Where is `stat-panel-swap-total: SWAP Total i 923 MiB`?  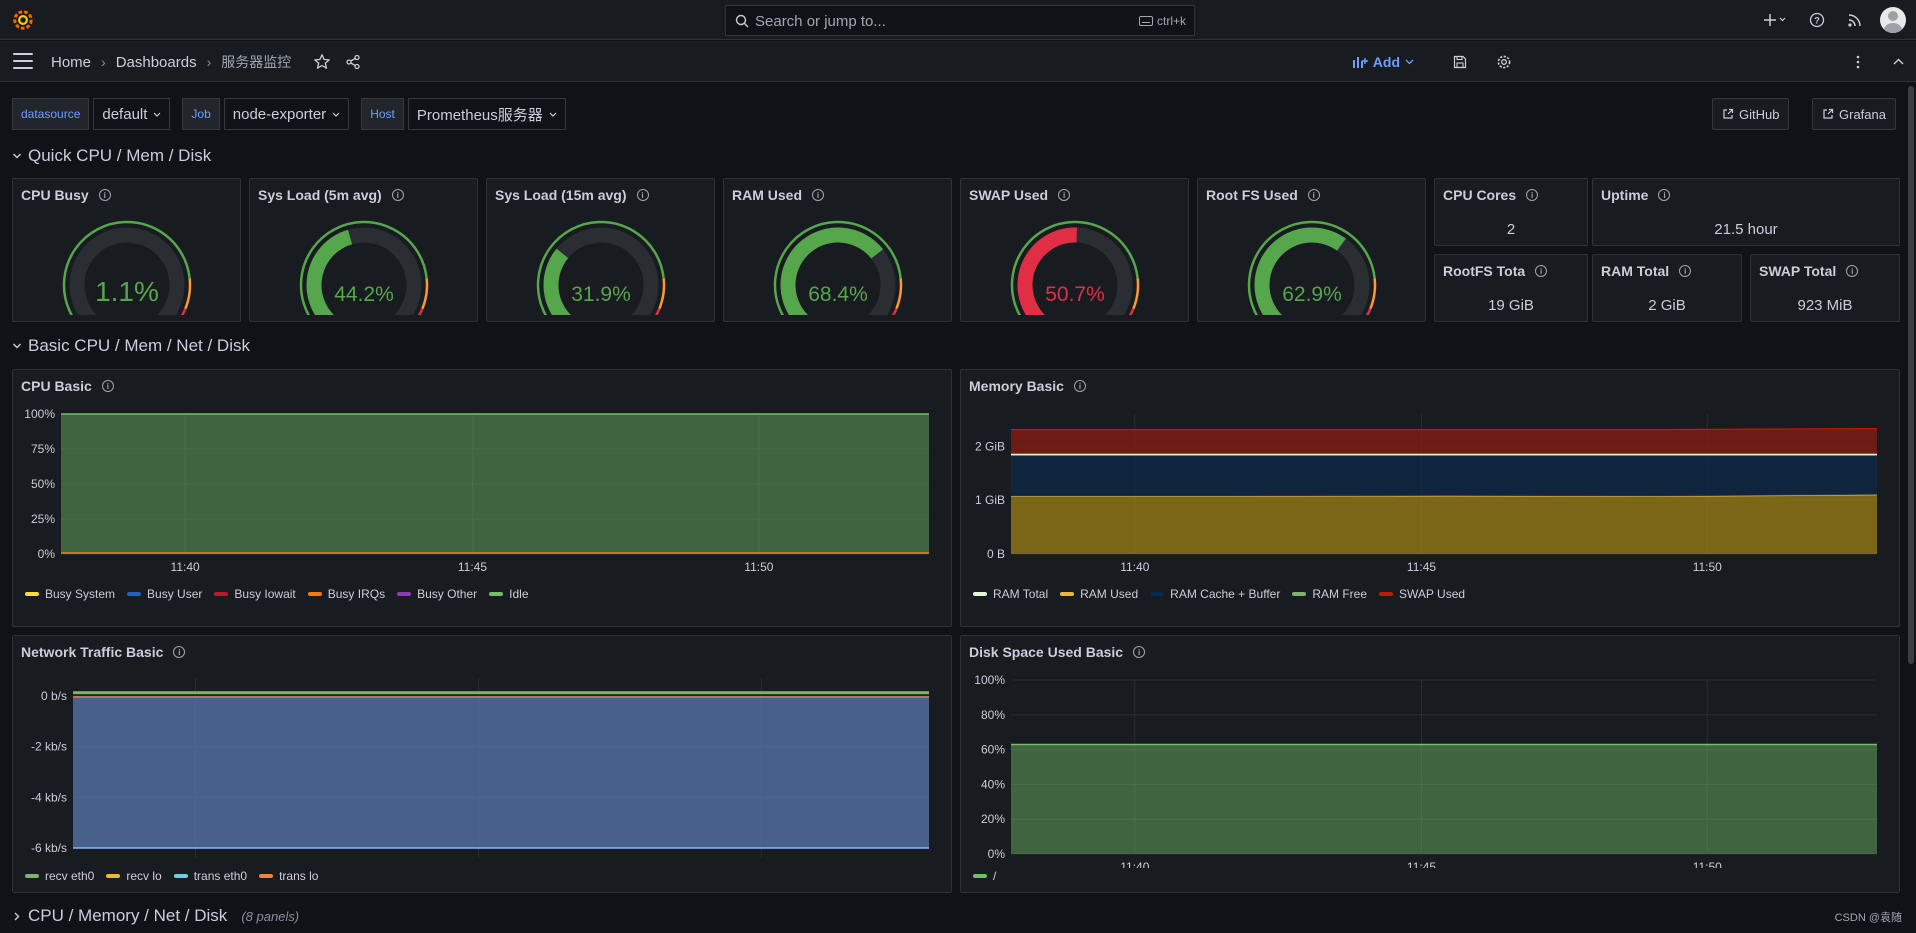 stat-panel-swap-total: SWAP Total i 923 MiB is located at coordinates (1825, 288).